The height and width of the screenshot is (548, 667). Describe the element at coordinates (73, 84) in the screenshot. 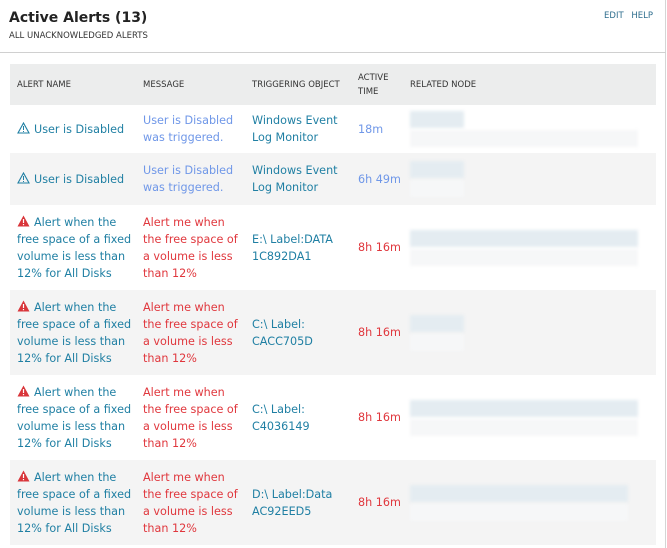

I see `col-alert-name: ALERT NAME` at that location.